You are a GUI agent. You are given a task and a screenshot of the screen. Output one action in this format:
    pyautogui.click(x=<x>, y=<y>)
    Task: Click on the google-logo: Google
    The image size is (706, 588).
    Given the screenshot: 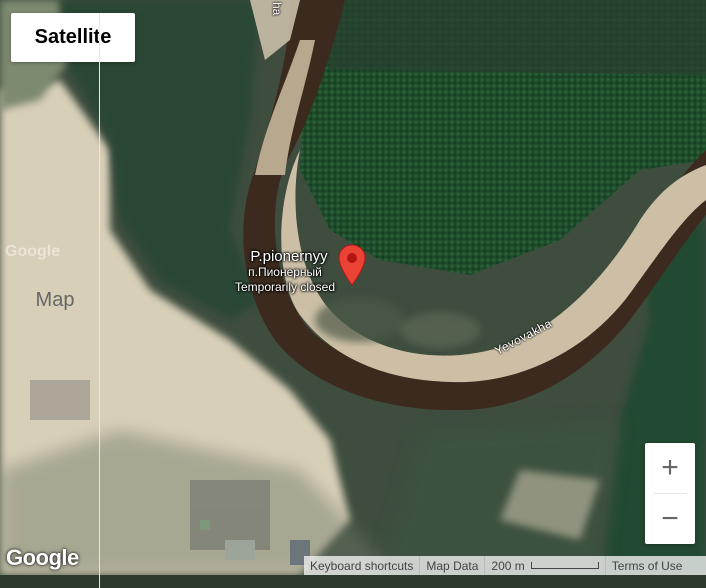 What is the action you would take?
    pyautogui.click(x=42, y=558)
    